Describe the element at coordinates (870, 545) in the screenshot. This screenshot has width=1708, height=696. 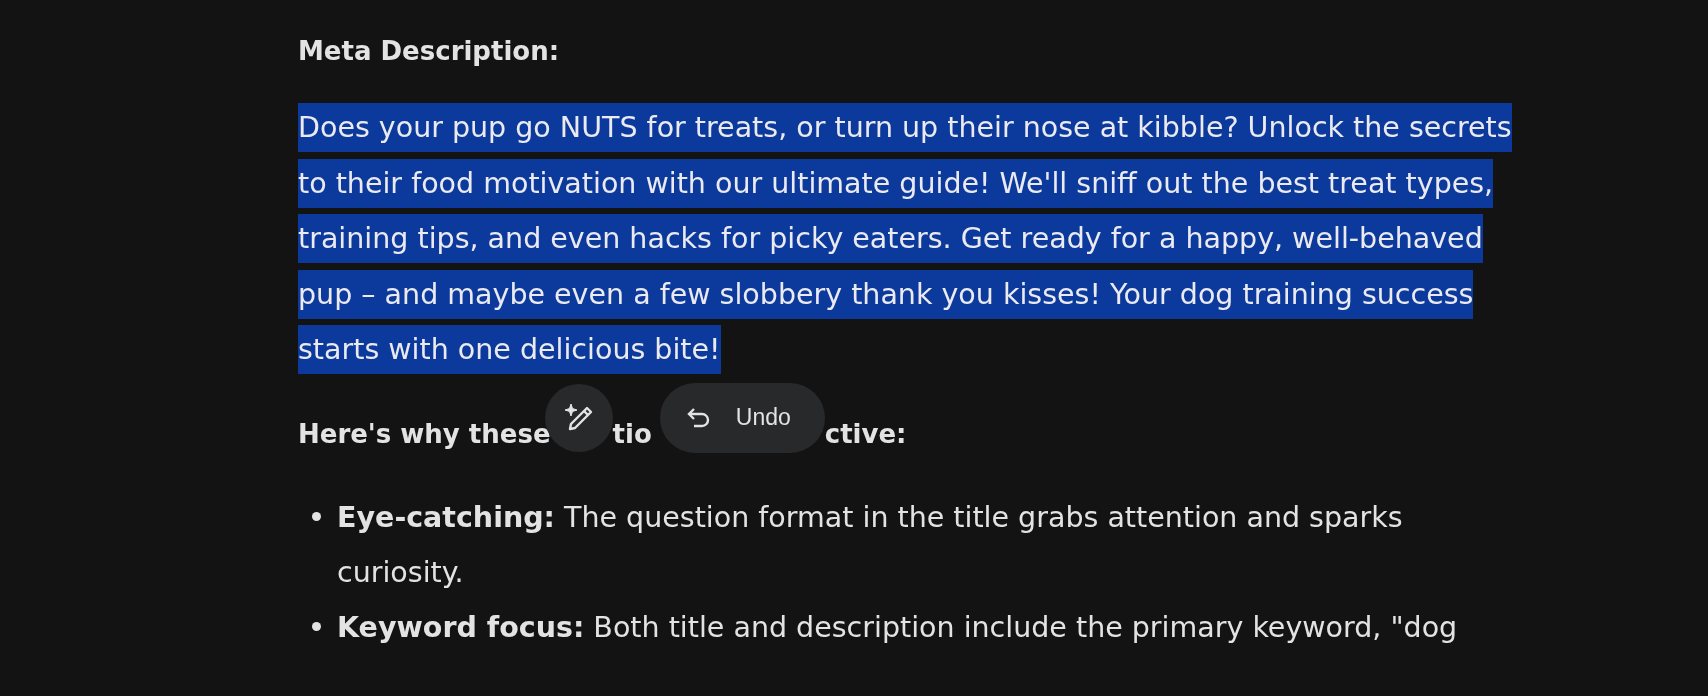
I see `bullet-text: Eye-catching: The question format in the title grabs attention and sparks curiosity.` at that location.